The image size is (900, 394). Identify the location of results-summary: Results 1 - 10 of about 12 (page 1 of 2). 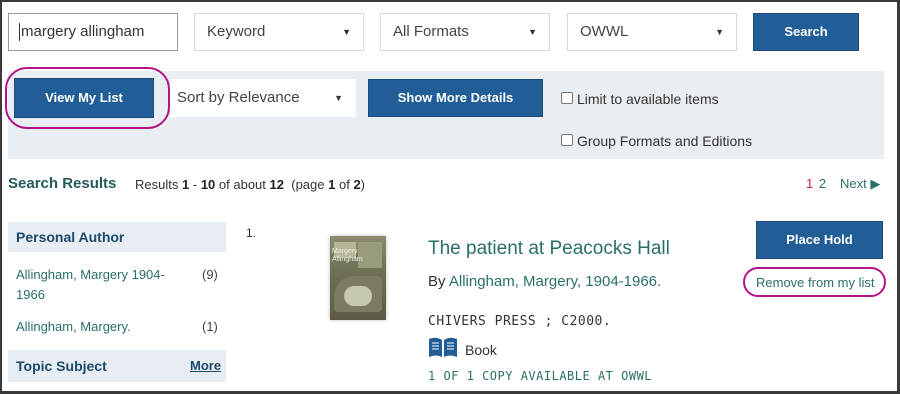
(250, 184).